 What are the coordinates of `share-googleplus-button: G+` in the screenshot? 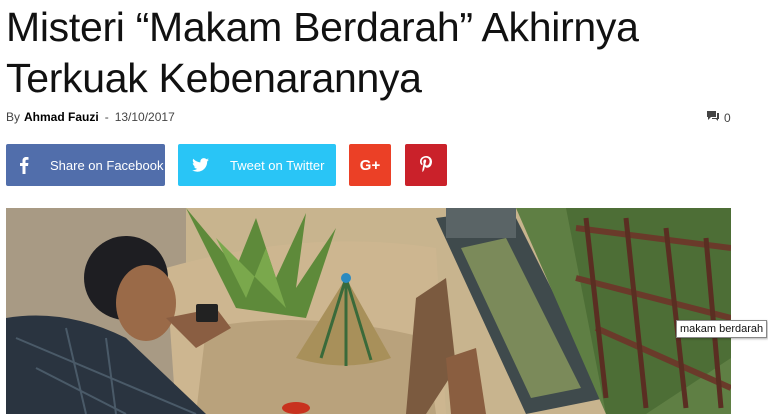 It's located at (370, 165).